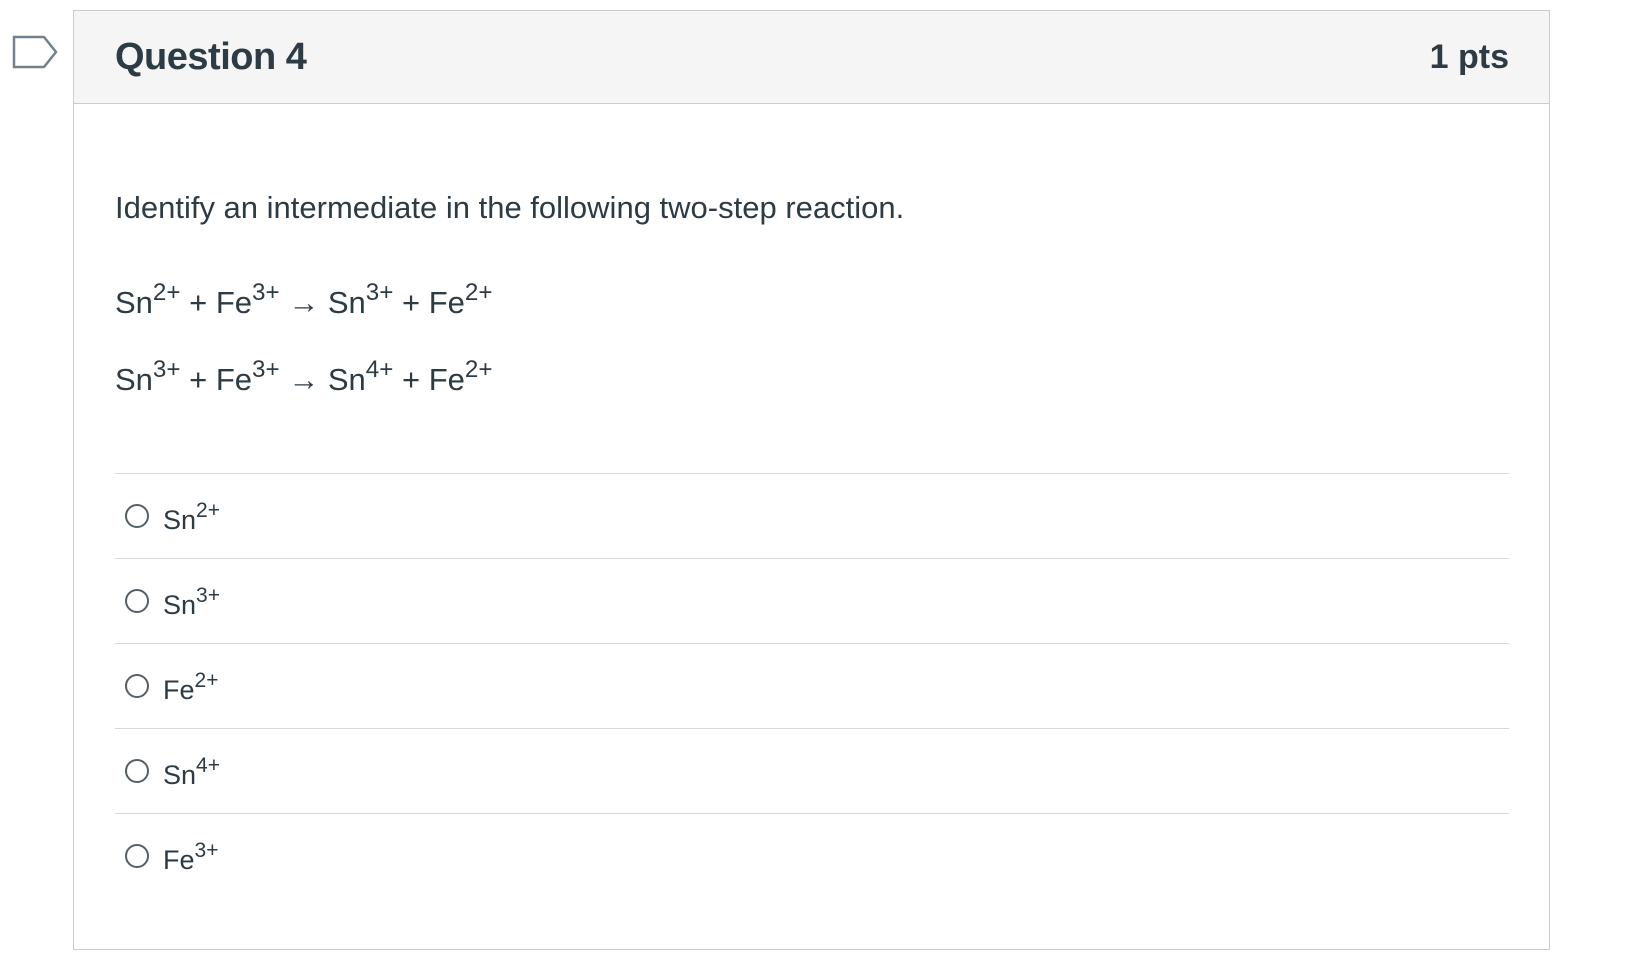 This screenshot has width=1646, height=976. What do you see at coordinates (166, 370) in the screenshot?
I see `reactant-1-charge: 3+` at bounding box center [166, 370].